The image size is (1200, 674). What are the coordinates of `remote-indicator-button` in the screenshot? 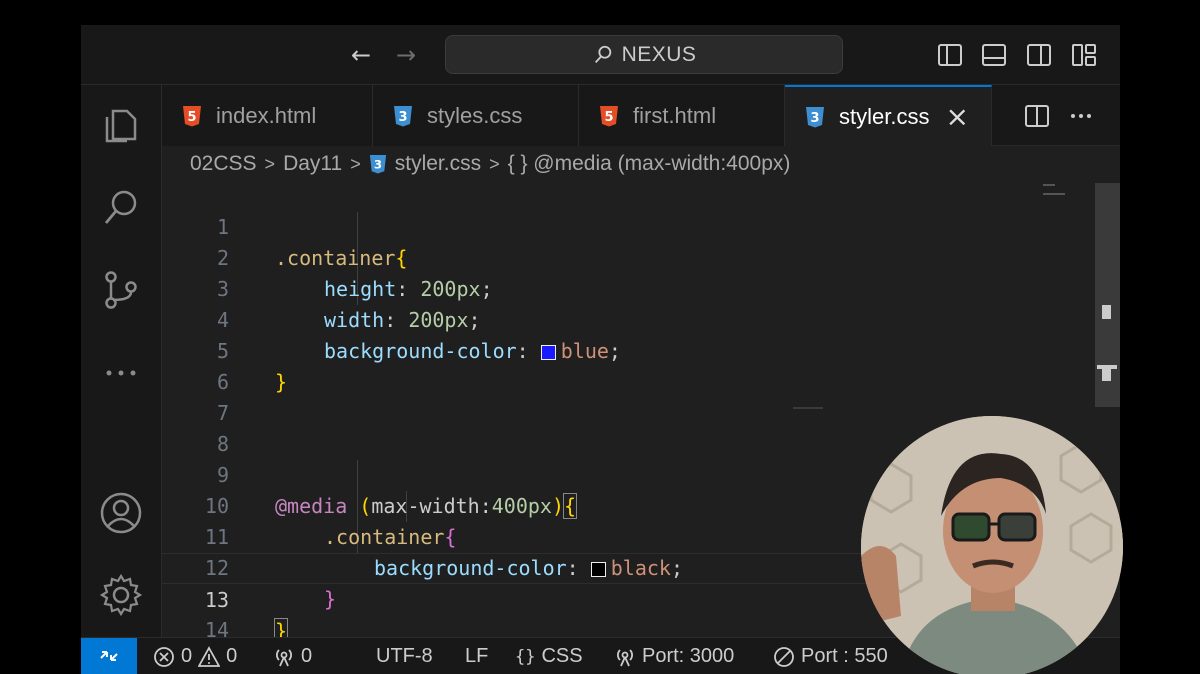 It's located at (109, 655).